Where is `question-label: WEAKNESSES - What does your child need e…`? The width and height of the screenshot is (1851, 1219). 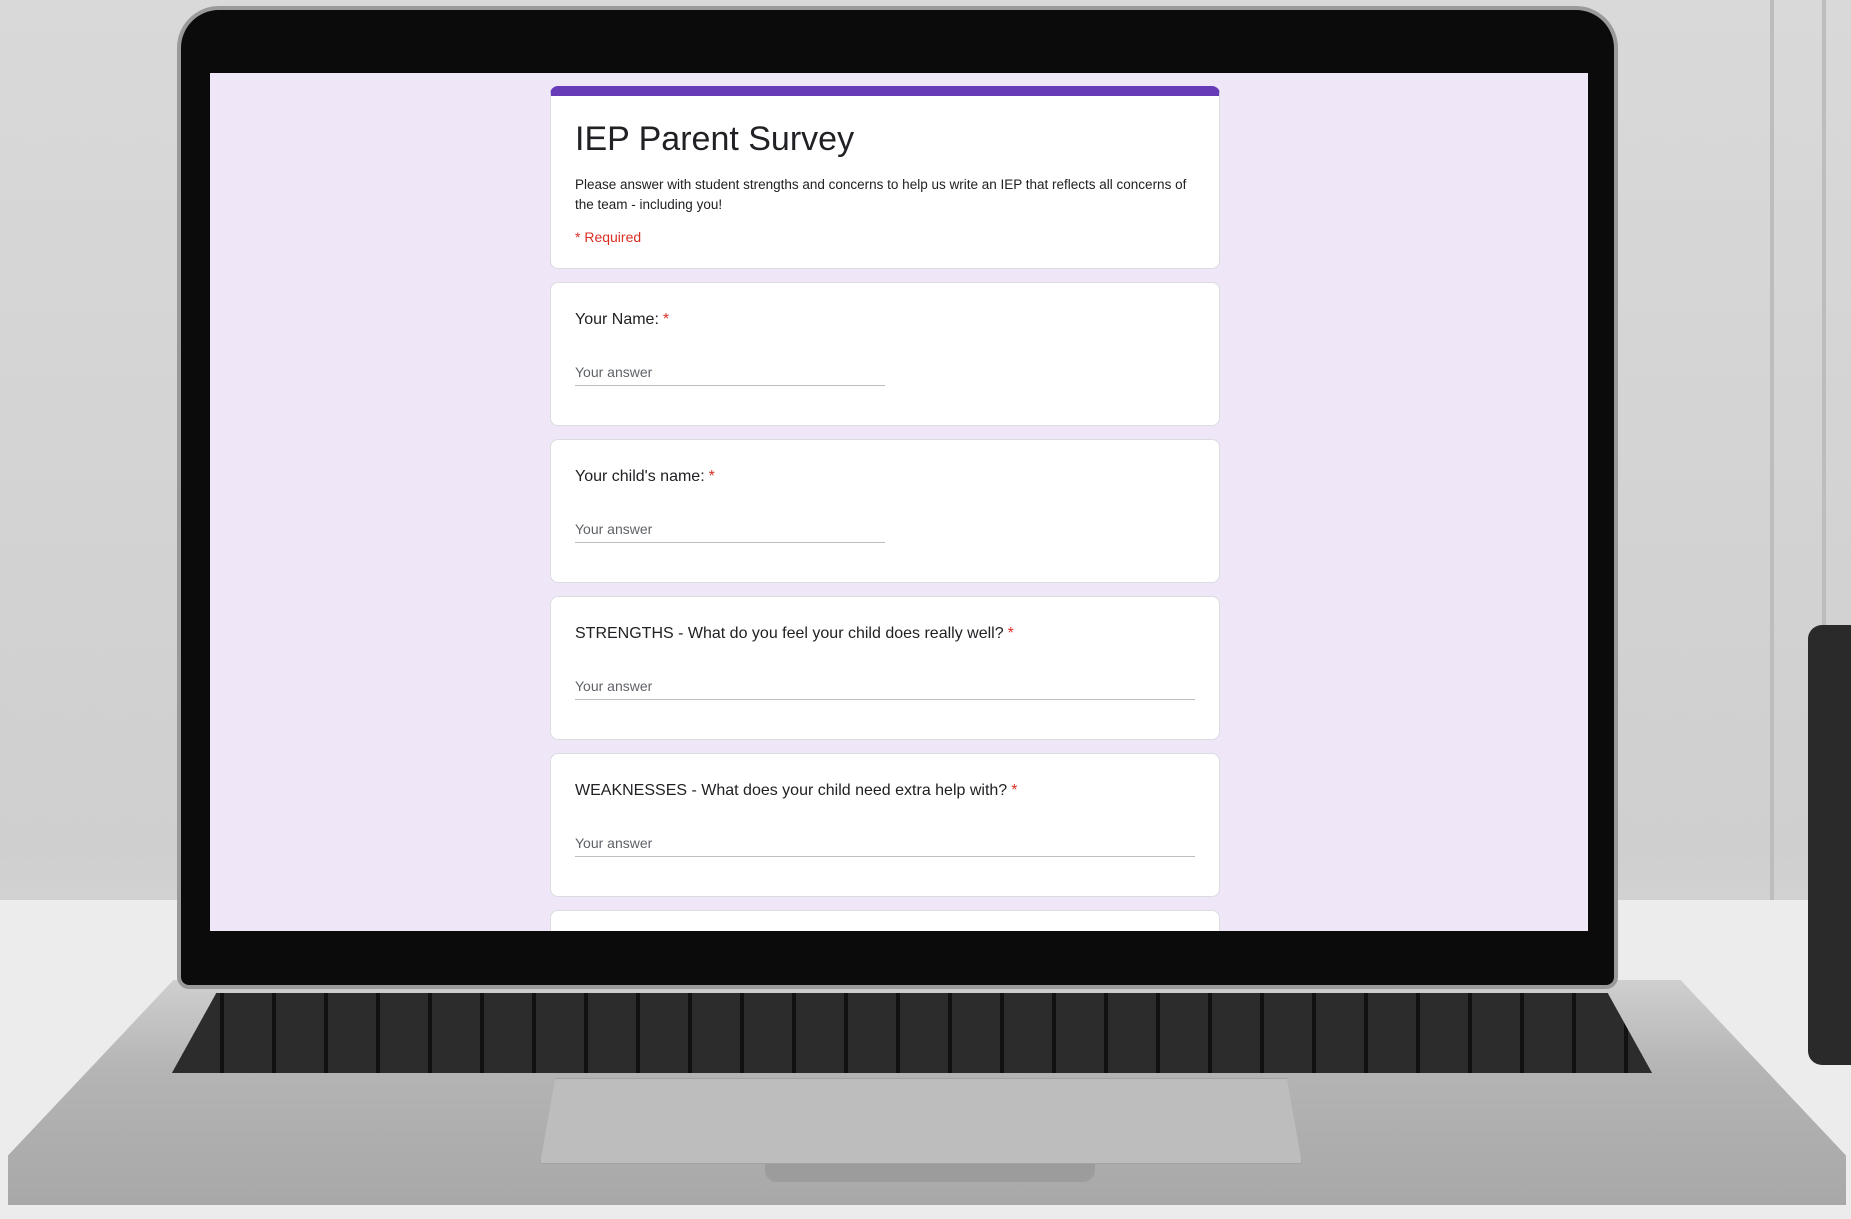
question-label: WEAKNESSES - What does your child need e… is located at coordinates (885, 791).